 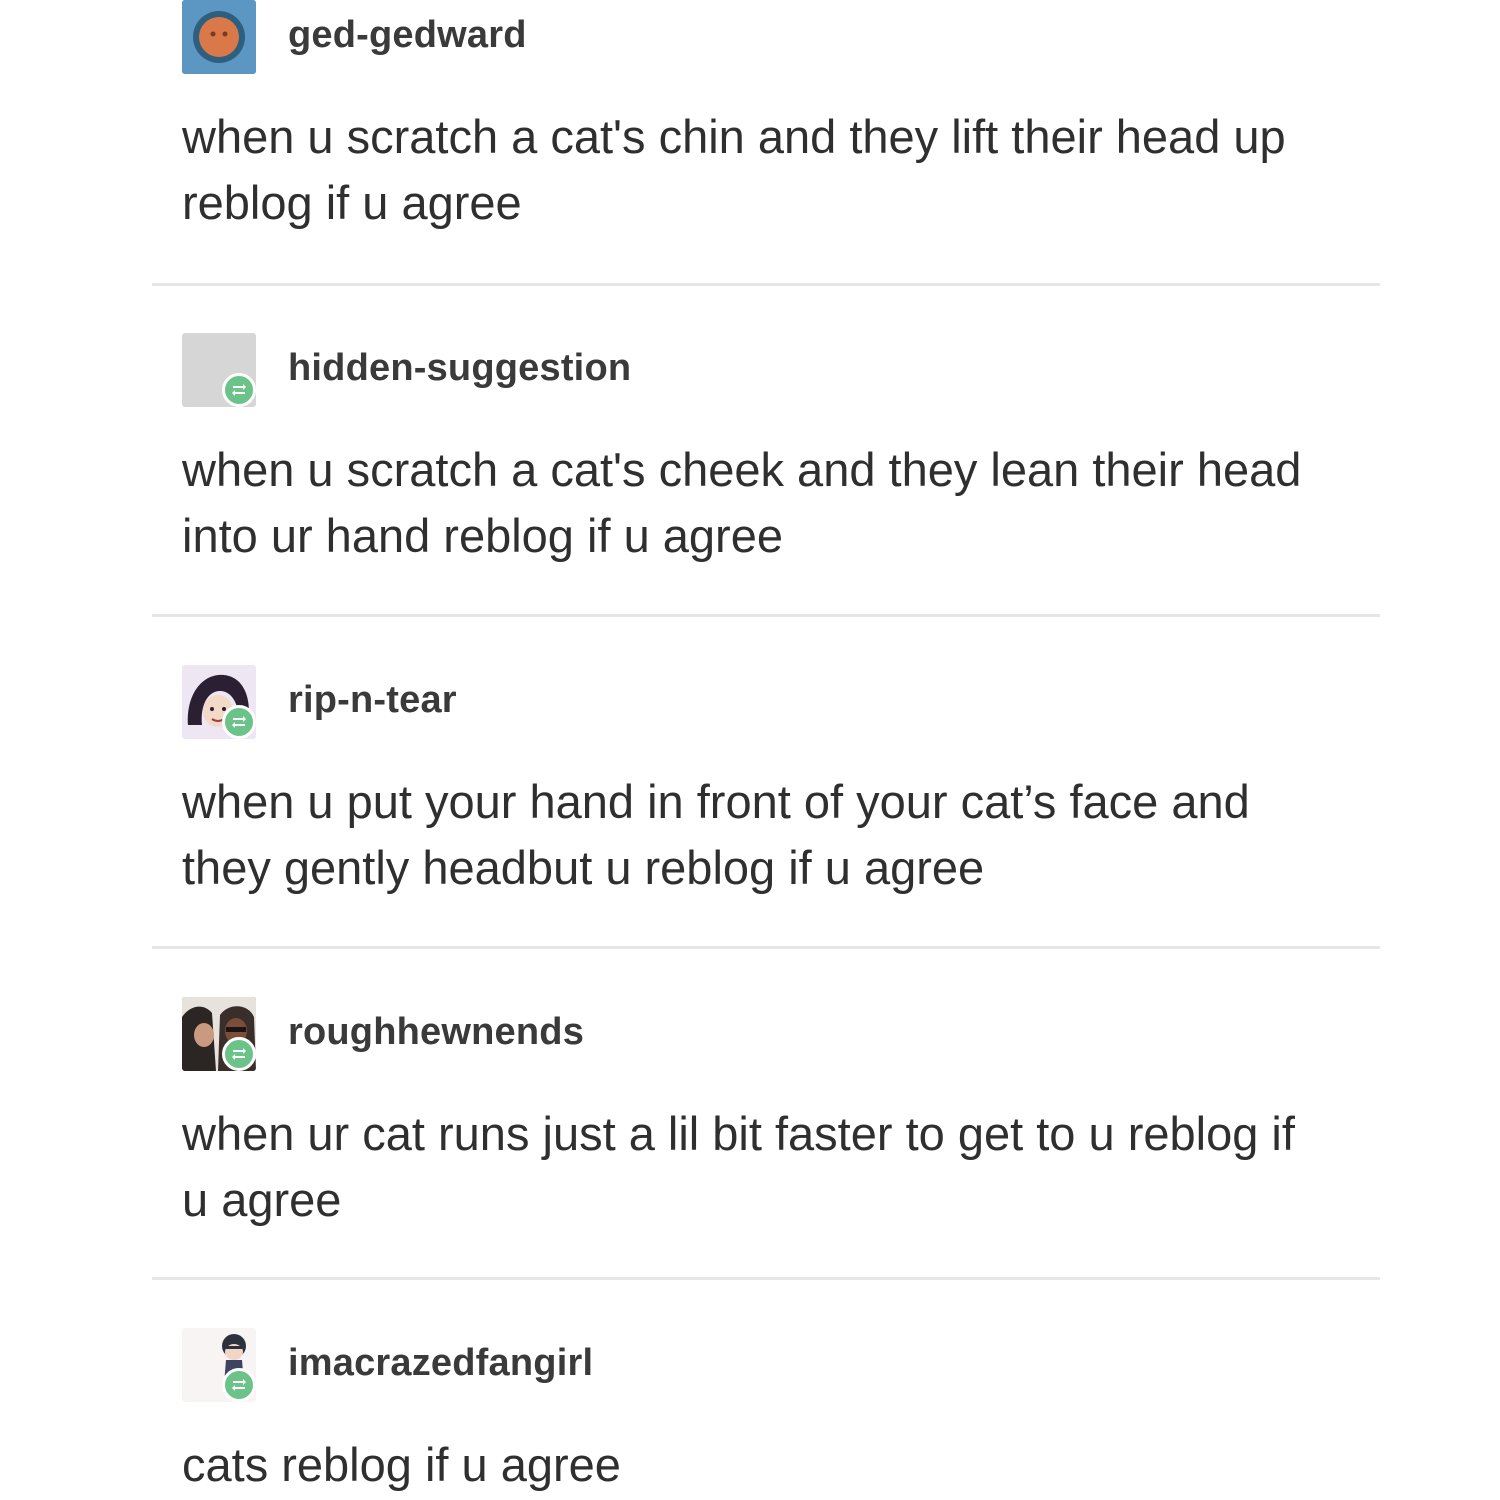 I want to click on post-text: cats reblog if u agree, so click(x=772, y=1465).